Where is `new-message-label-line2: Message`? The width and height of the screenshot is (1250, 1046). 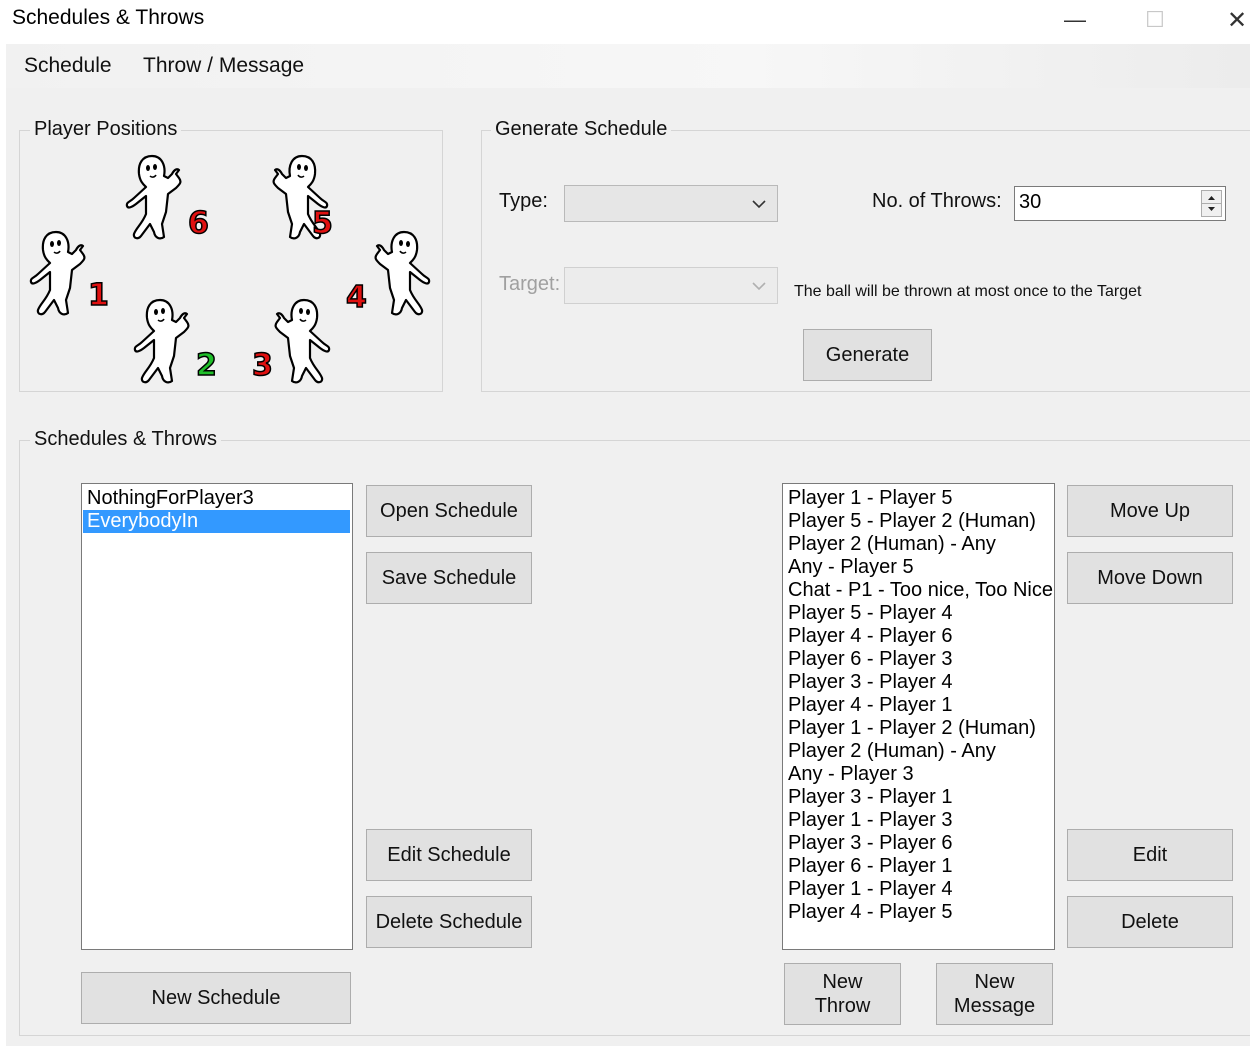
new-message-label-line2: Message is located at coordinates (994, 1006).